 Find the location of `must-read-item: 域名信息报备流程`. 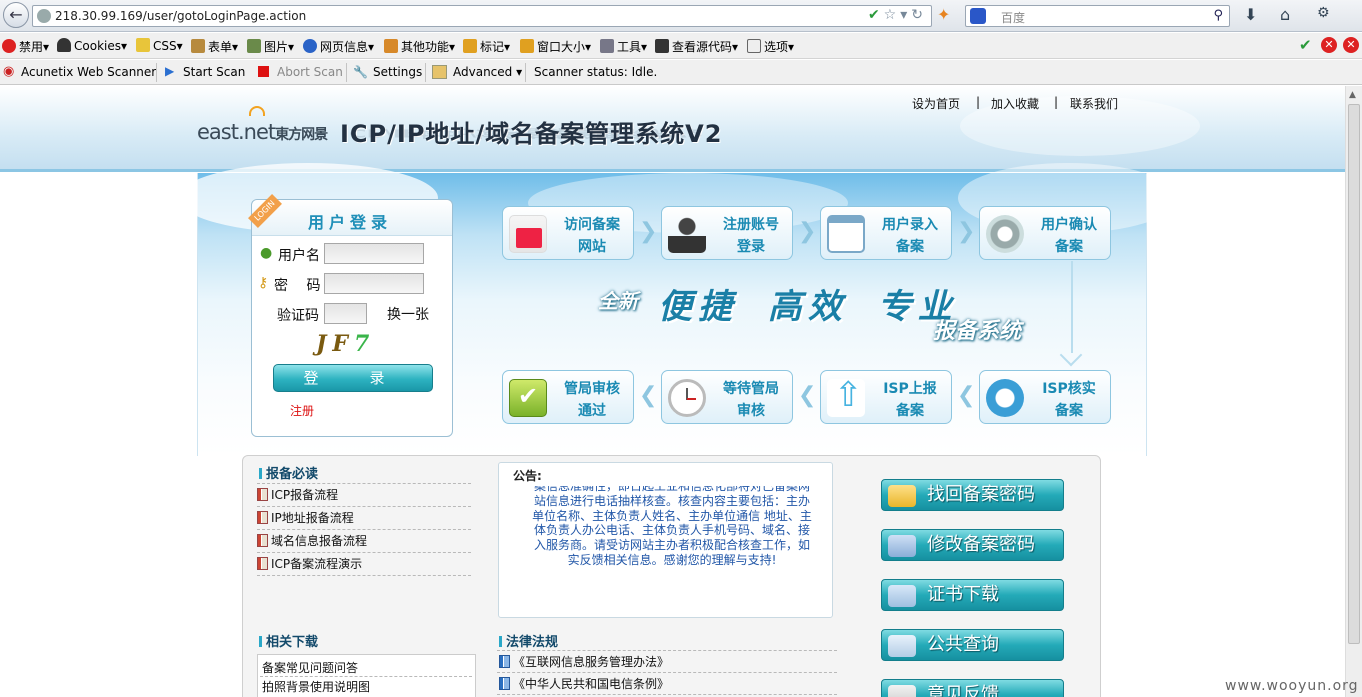

must-read-item: 域名信息报备流程 is located at coordinates (312, 540).